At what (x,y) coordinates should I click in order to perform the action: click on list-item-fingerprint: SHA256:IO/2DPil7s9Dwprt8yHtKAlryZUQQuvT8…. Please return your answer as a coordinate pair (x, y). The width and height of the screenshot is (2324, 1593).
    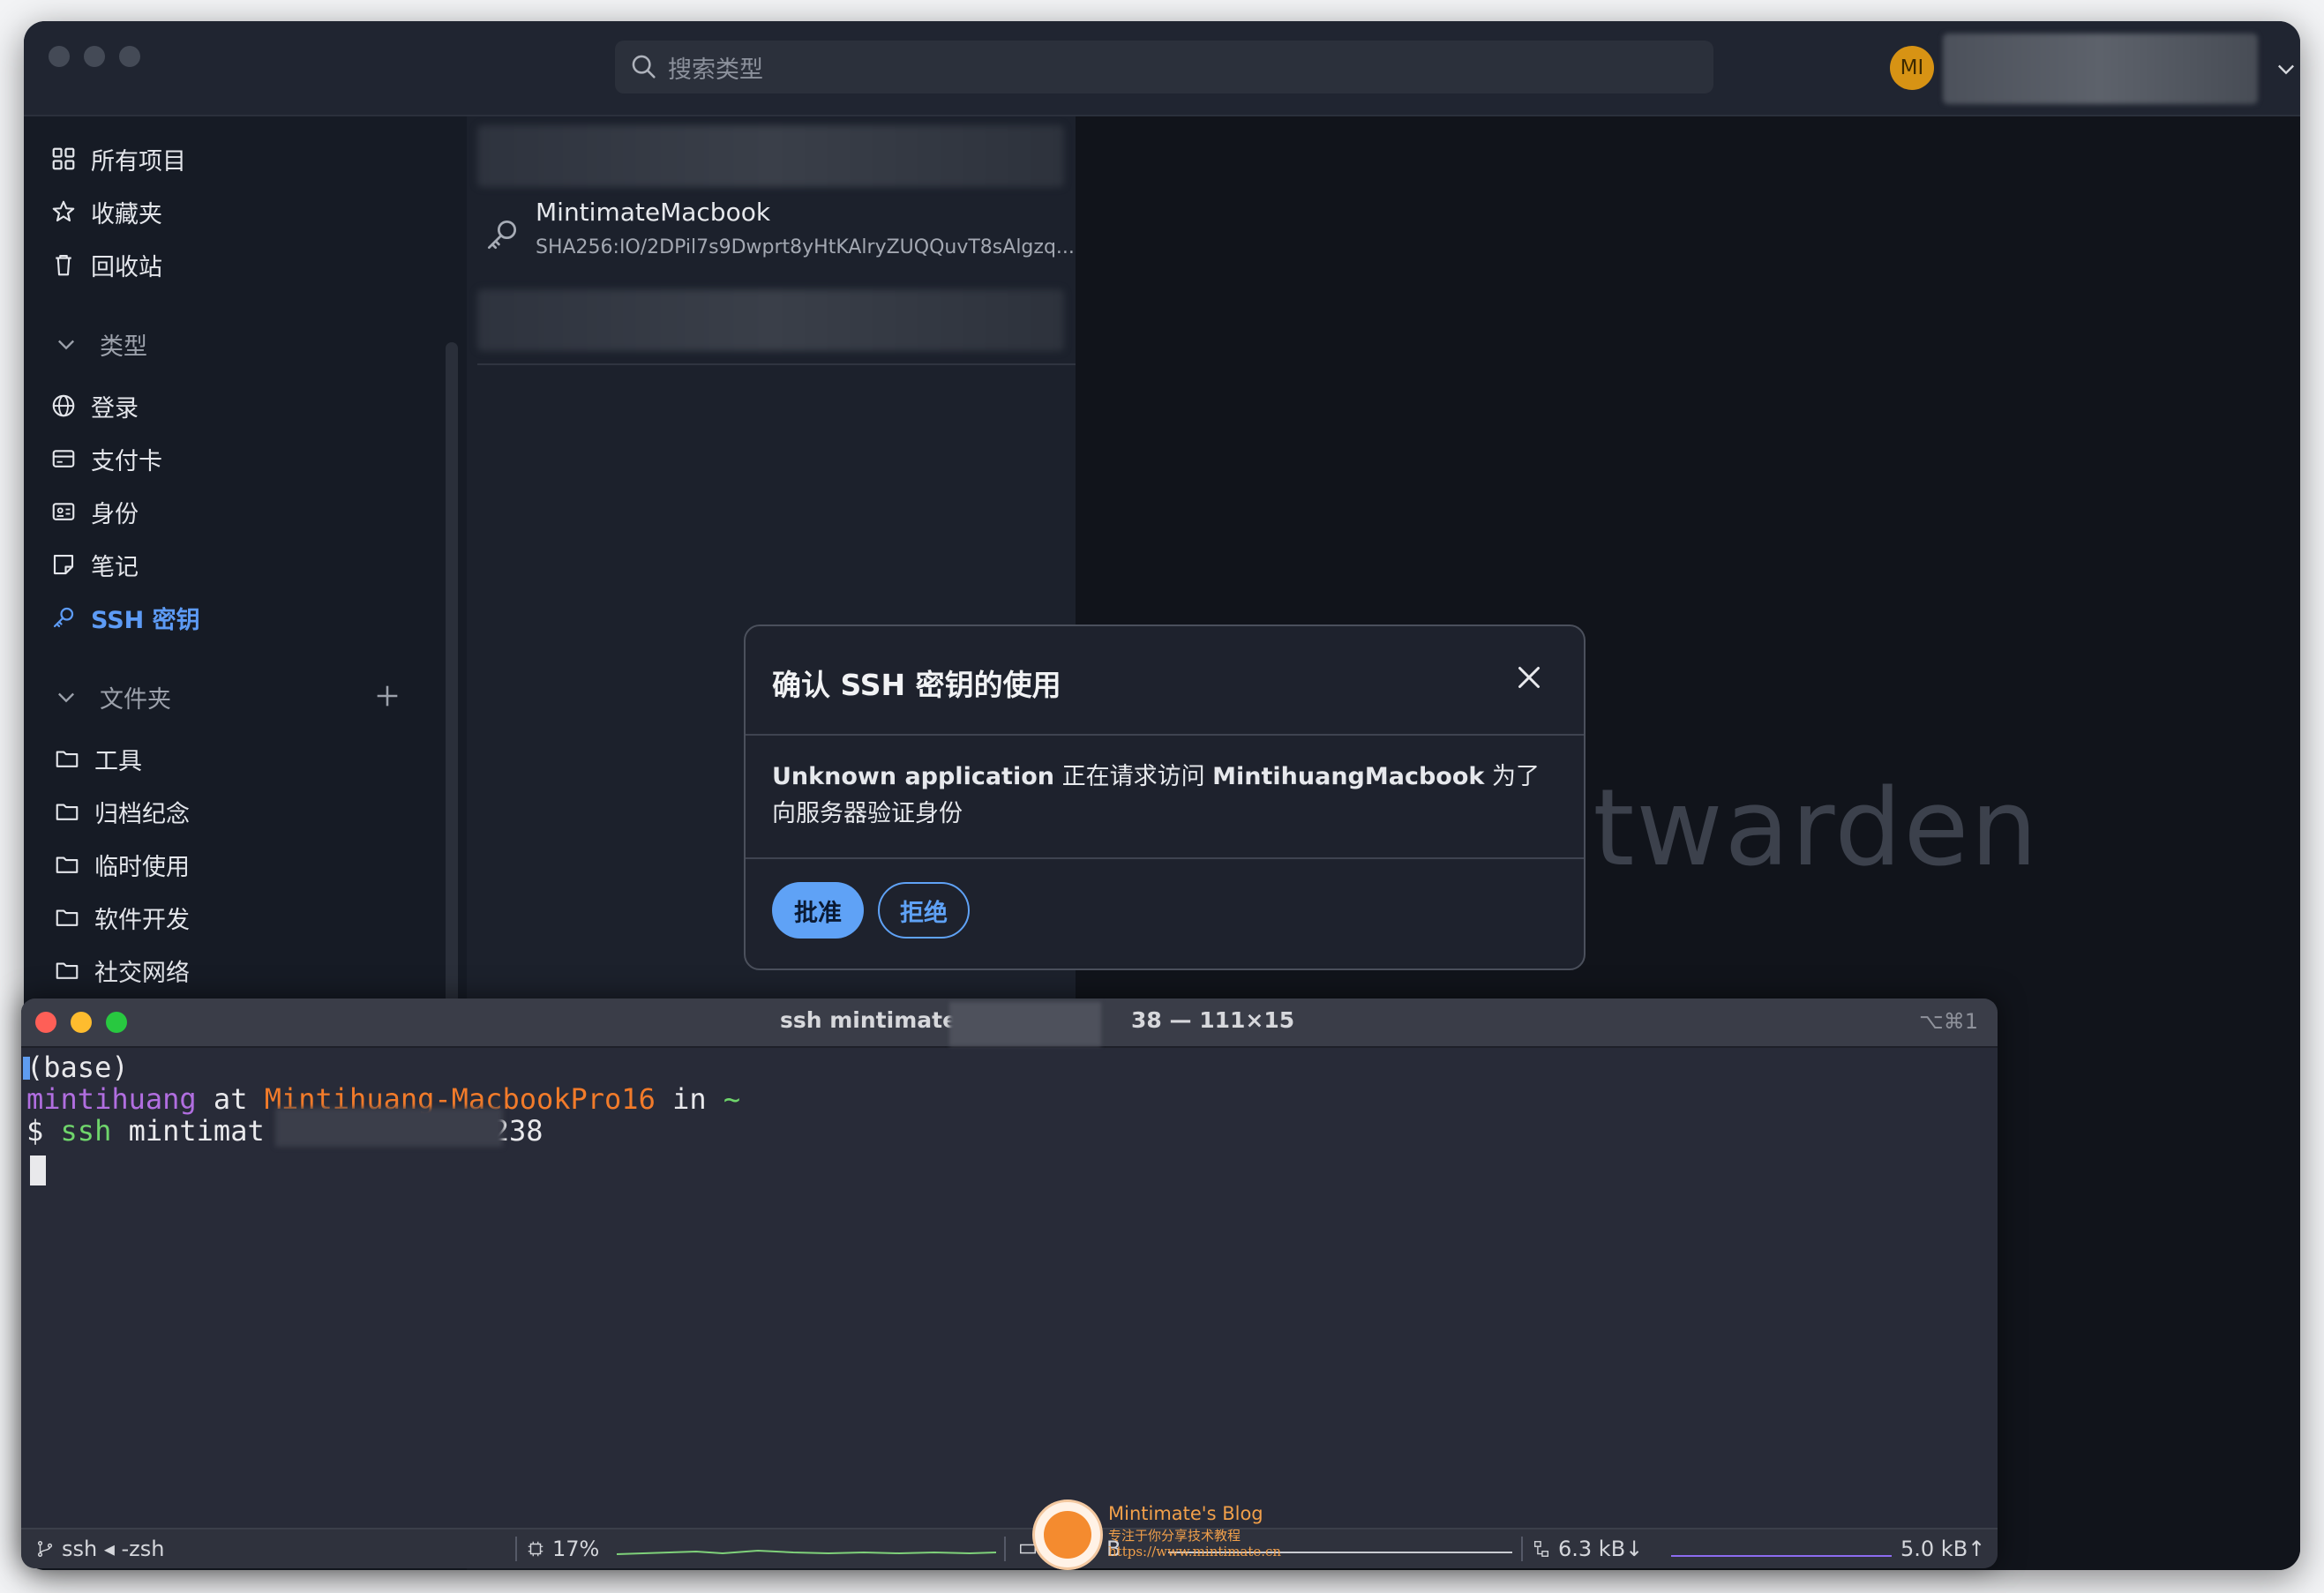
    Looking at the image, I should click on (805, 247).